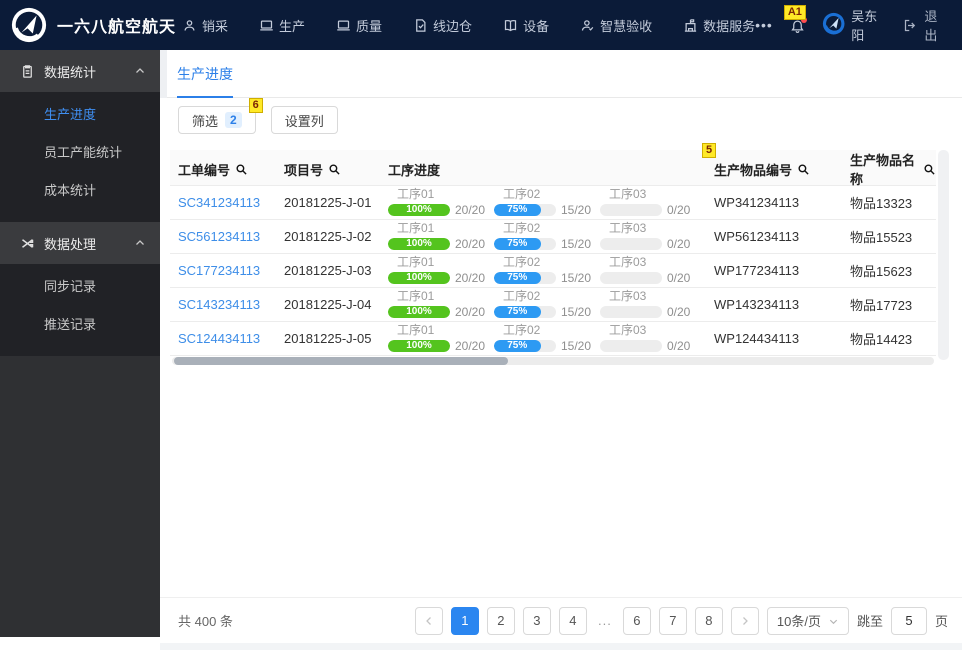 The image size is (962, 650). What do you see at coordinates (91, 25) in the screenshot?
I see `brand: 一六八航空航天` at bounding box center [91, 25].